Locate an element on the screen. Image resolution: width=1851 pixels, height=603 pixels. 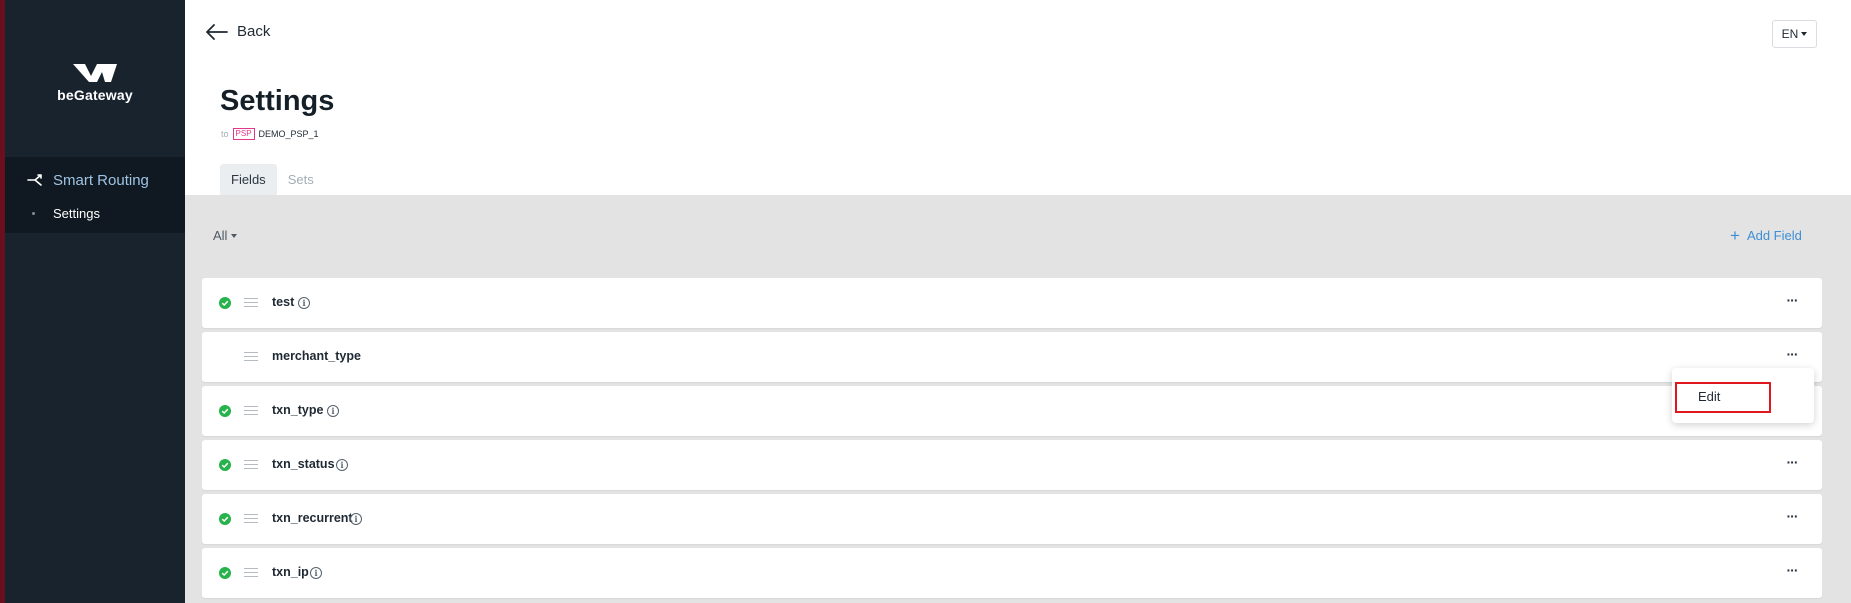
field-row-txn-ip: txn_ip i ··· is located at coordinates (1012, 573).